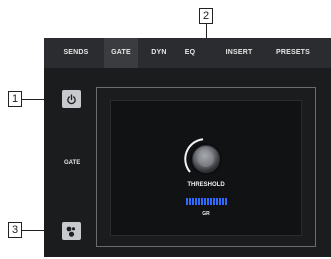 Image resolution: width=331 pixels, height=259 pixels. Describe the element at coordinates (15, 230) in the screenshot. I see `callout-3: 3` at that location.